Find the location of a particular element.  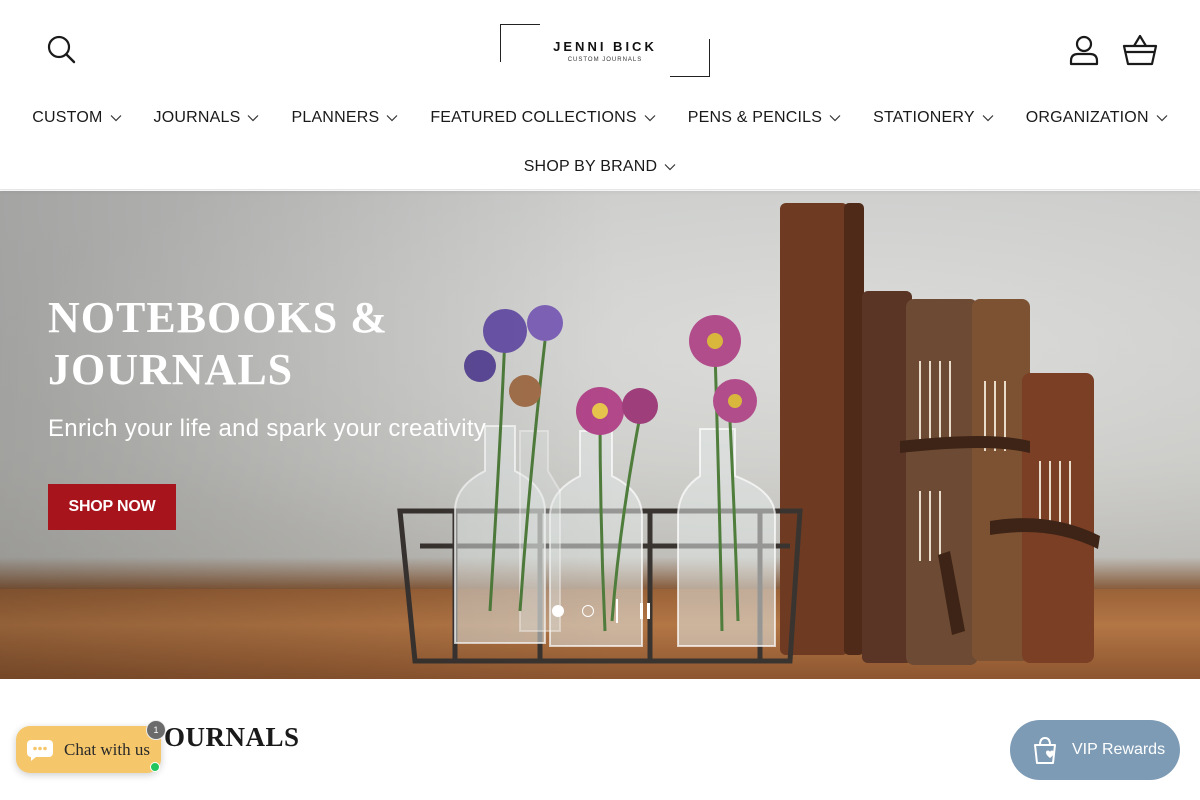

chat-notification-badge: 1 is located at coordinates (156, 730).